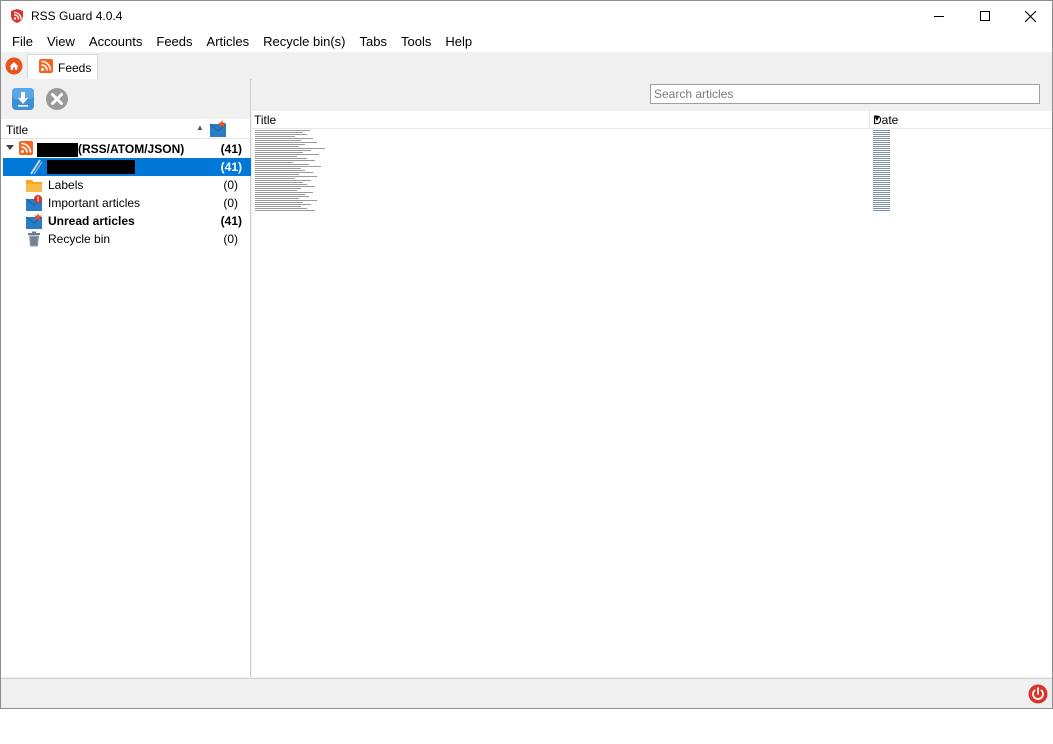 This screenshot has height=744, width=1053. I want to click on account-label: (RSS/ATOM/JSON), so click(110, 149).